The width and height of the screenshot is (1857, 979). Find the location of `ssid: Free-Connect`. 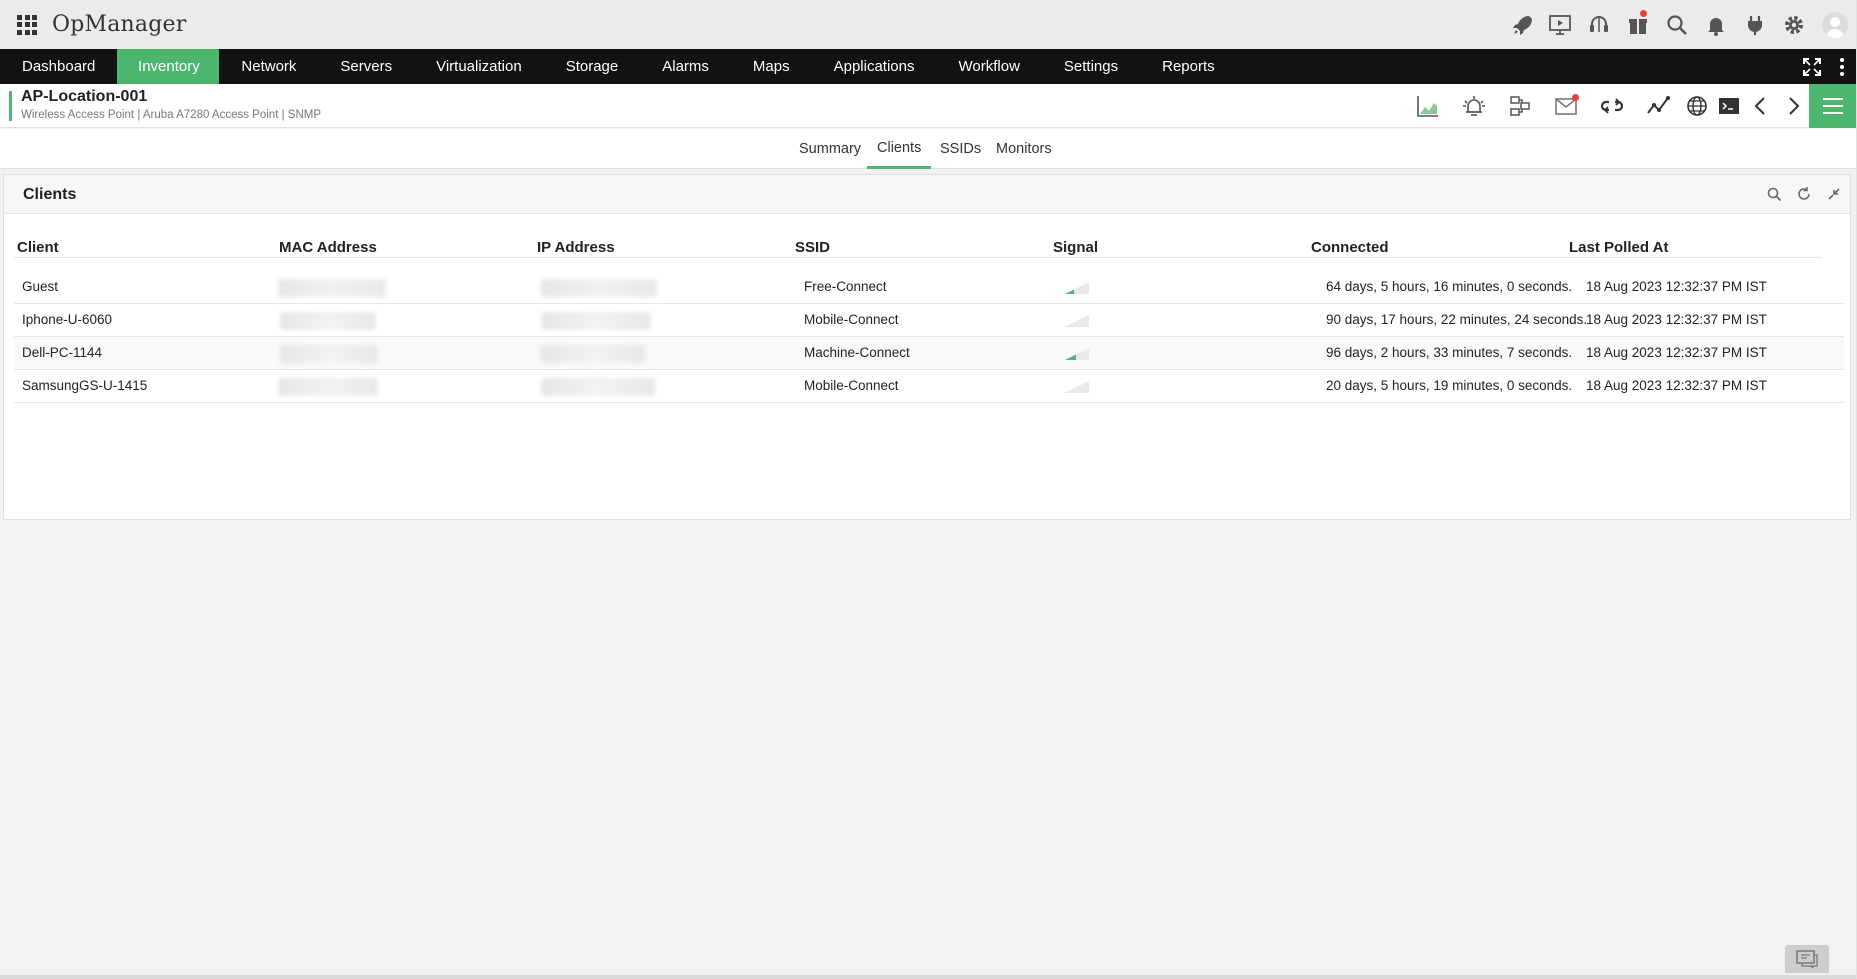

ssid: Free-Connect is located at coordinates (845, 286).